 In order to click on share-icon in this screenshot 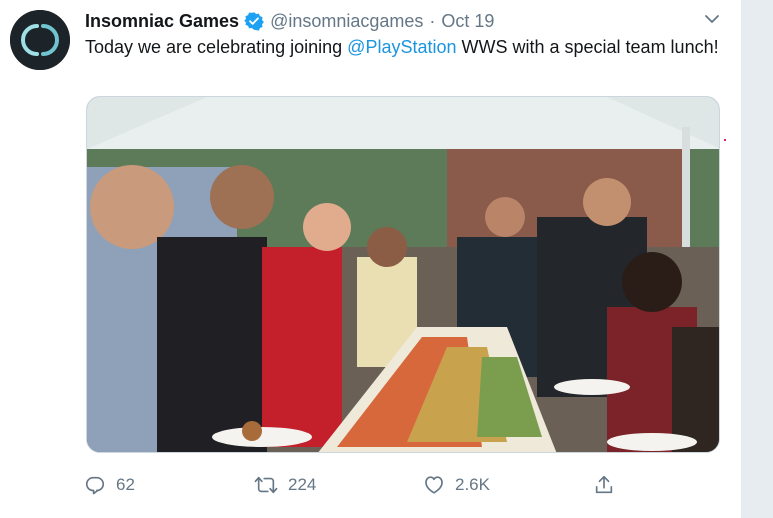, I will do `click(604, 484)`.